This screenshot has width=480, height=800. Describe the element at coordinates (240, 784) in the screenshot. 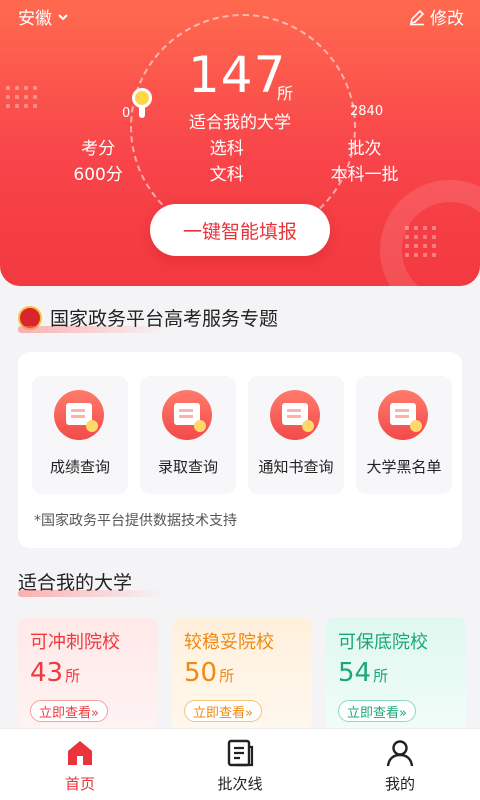

I see `tab-label: 批次线` at that location.